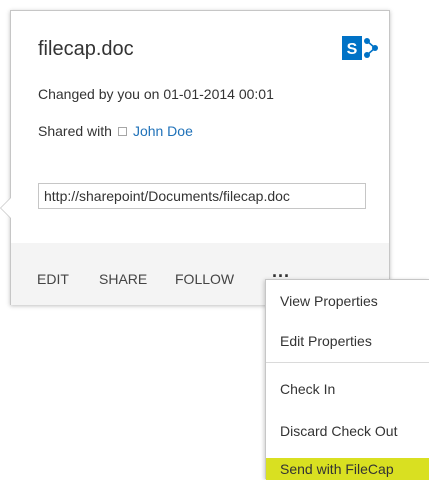  What do you see at coordinates (86, 49) in the screenshot?
I see `document-title: filecap.doc` at bounding box center [86, 49].